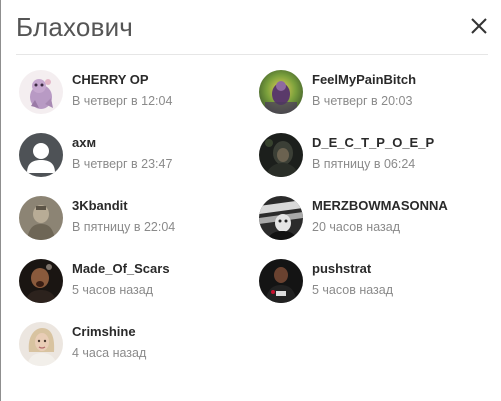  What do you see at coordinates (121, 268) in the screenshot?
I see `user-name: Made_Of_Scars` at bounding box center [121, 268].